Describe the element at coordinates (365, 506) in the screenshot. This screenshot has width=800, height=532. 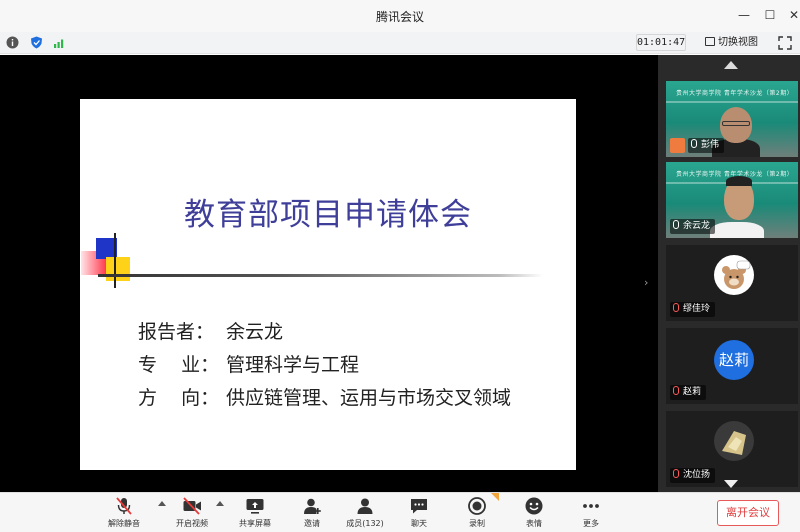
I see `members-icon` at that location.